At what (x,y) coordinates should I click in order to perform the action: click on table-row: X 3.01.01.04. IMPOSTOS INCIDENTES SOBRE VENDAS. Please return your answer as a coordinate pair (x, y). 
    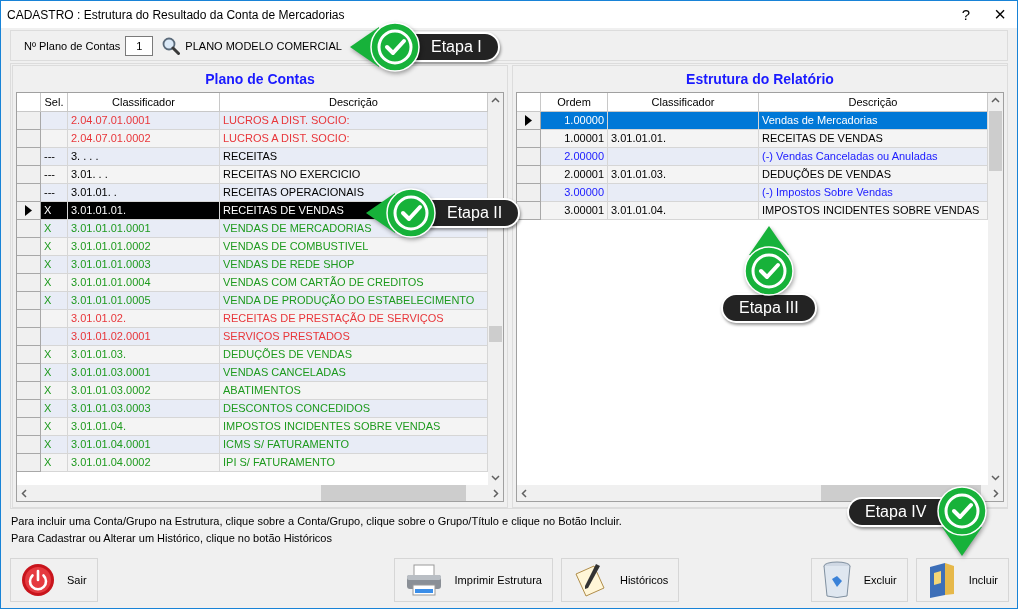
    Looking at the image, I should click on (252, 427).